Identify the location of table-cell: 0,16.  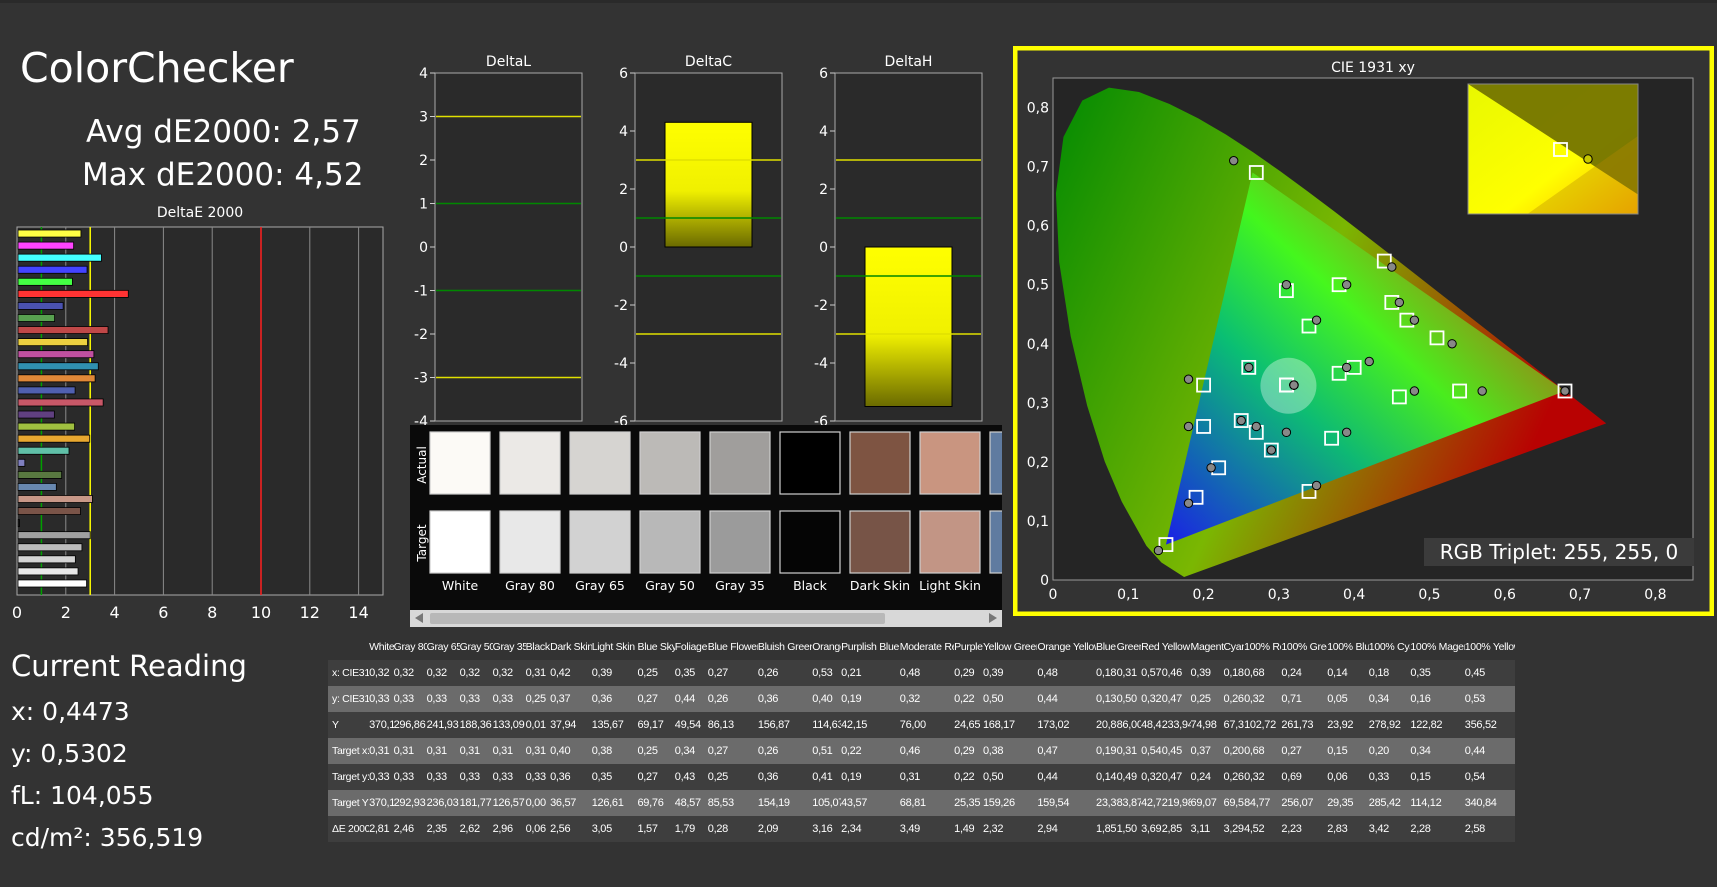
(1437, 699).